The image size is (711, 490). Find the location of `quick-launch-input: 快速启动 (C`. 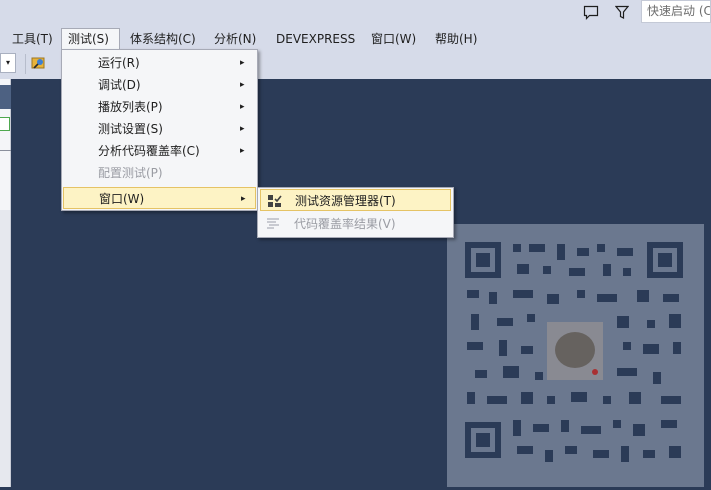

quick-launch-input: 快速启动 (C is located at coordinates (676, 11).